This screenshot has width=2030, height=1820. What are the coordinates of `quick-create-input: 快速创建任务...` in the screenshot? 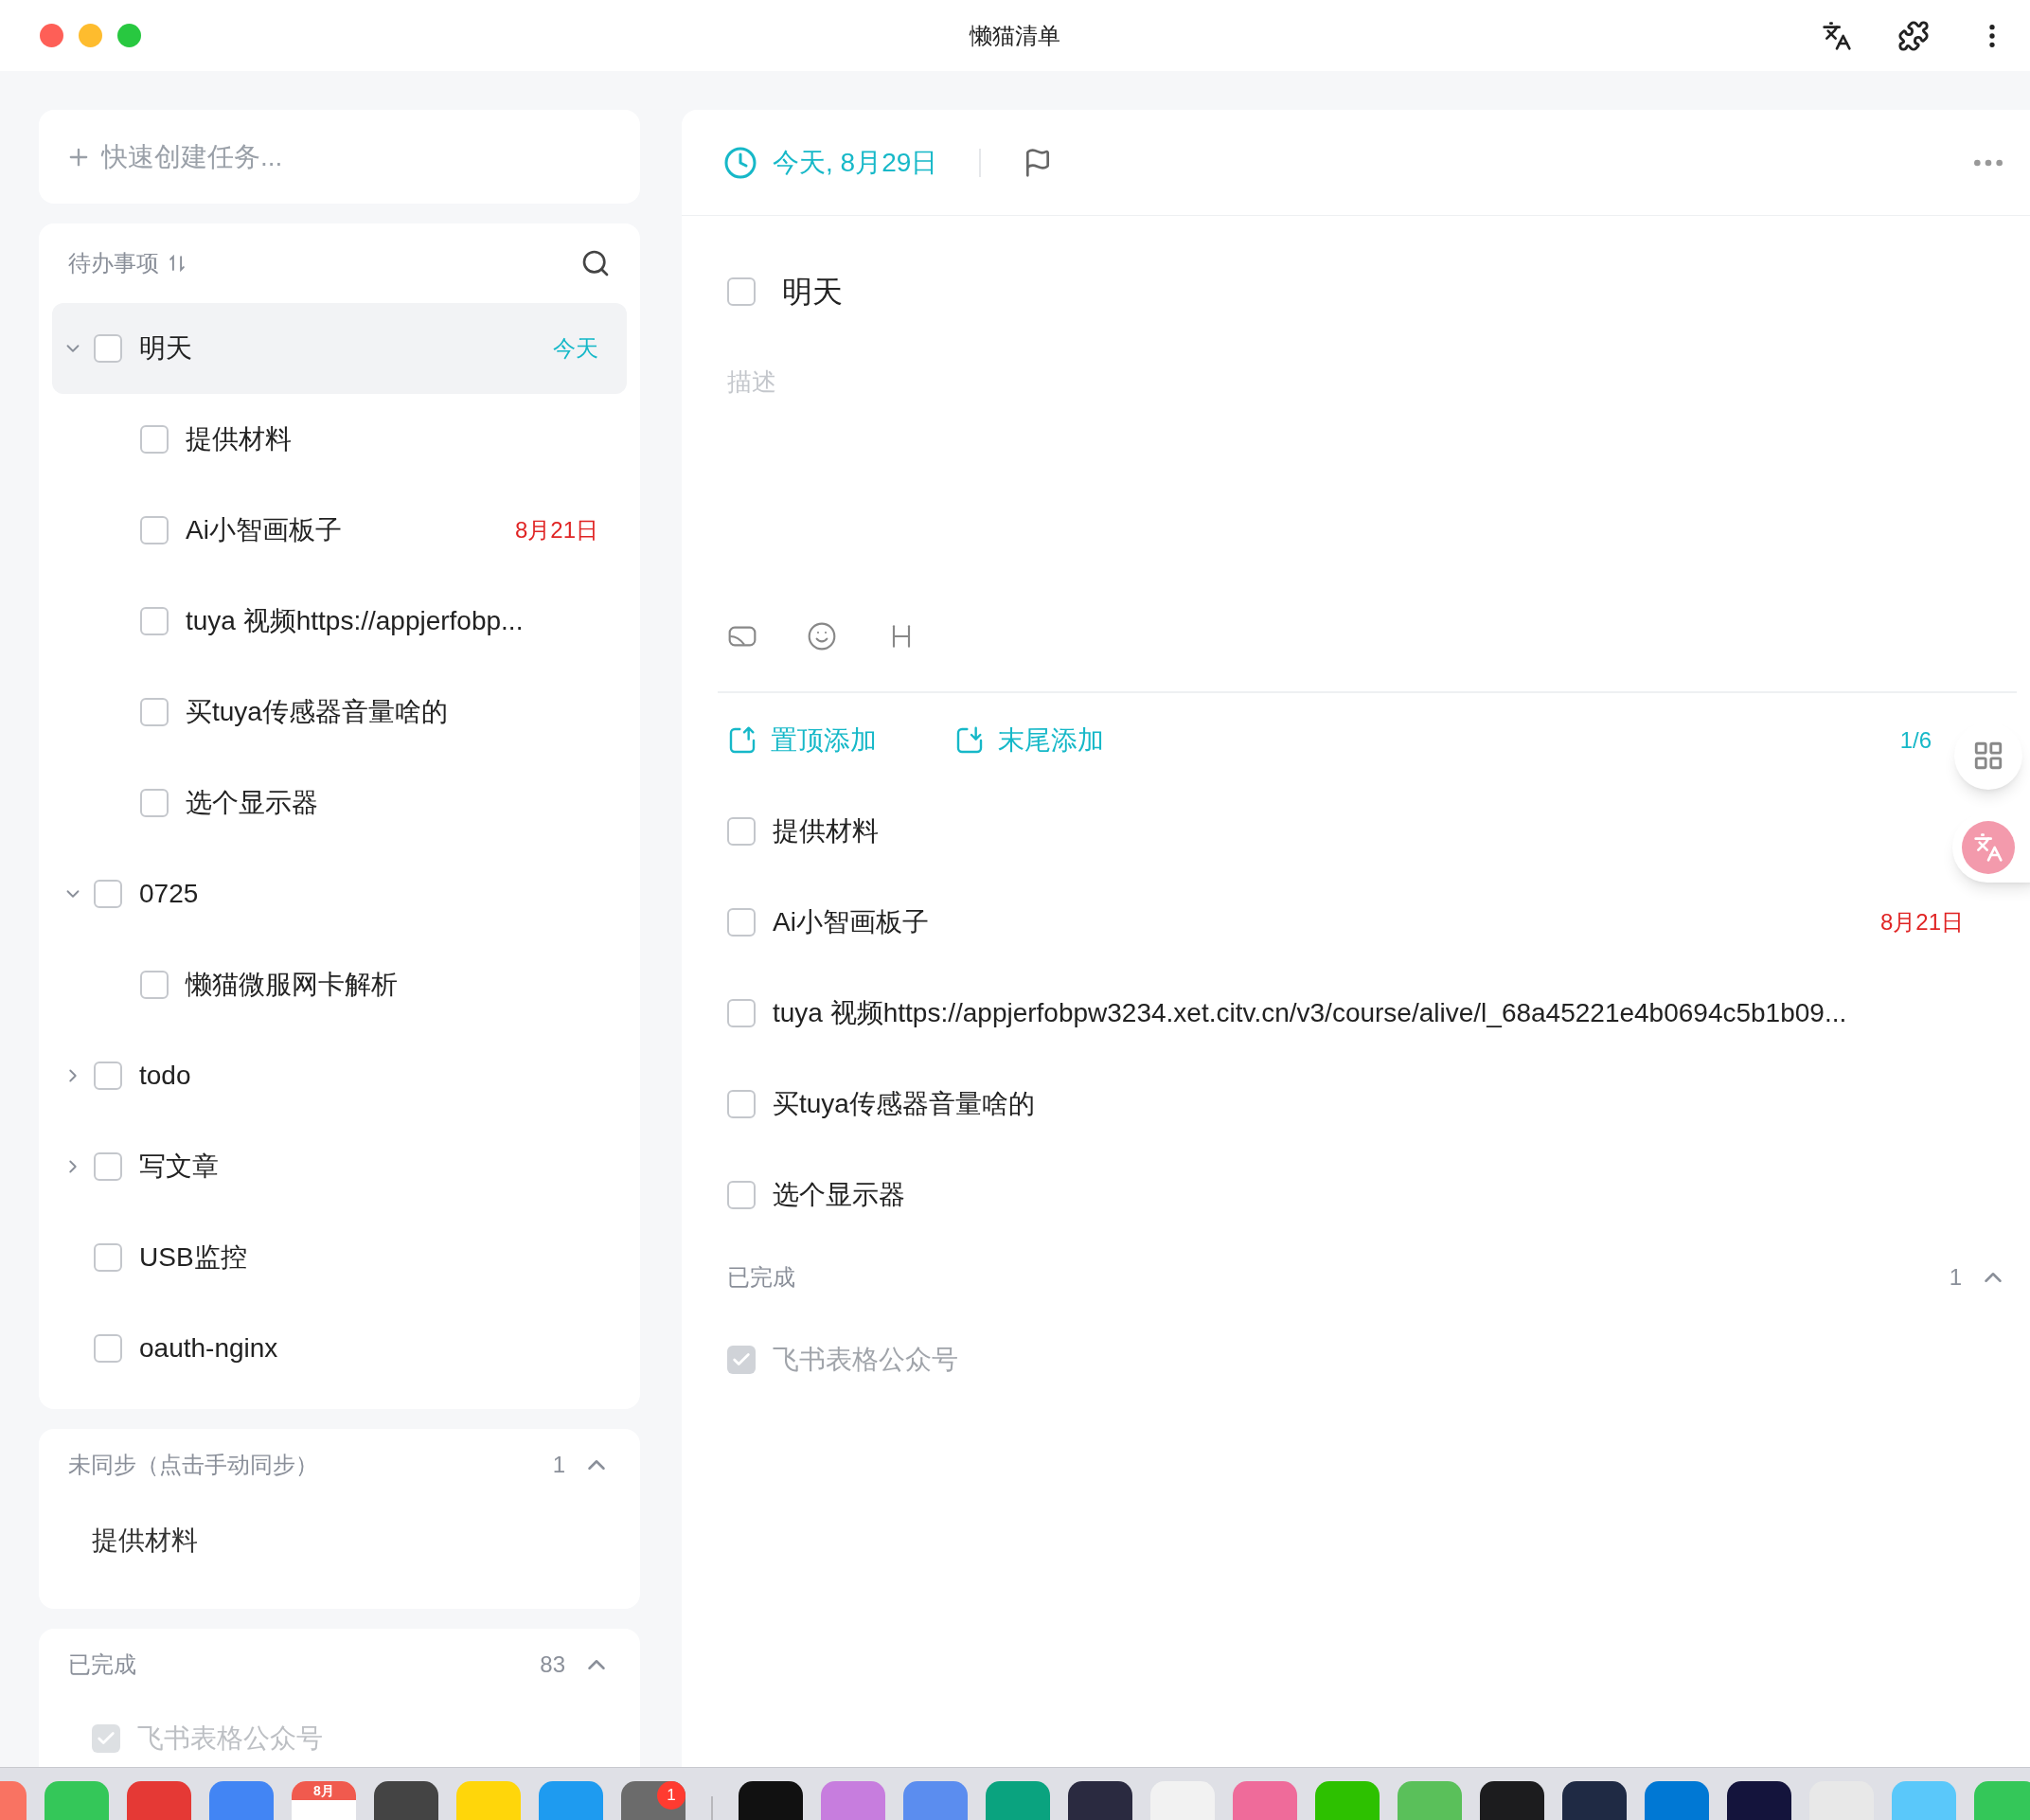 It's located at (357, 156).